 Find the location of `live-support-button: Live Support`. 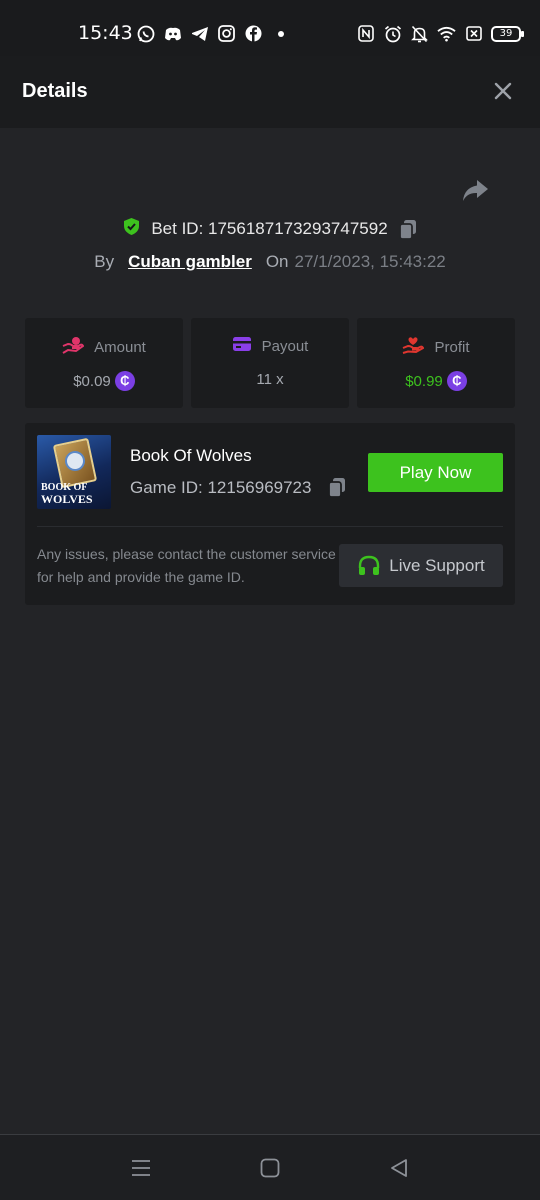

live-support-button: Live Support is located at coordinates (421, 565).